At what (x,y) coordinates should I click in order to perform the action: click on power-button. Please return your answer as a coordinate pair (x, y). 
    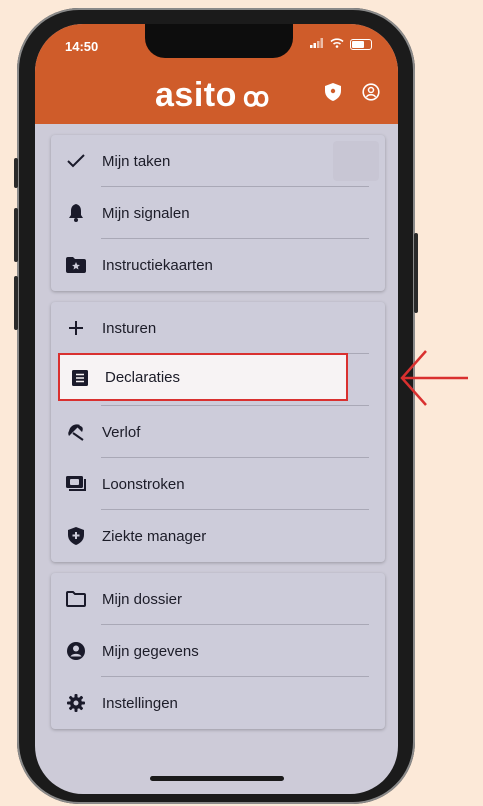
    Looking at the image, I should click on (416, 273).